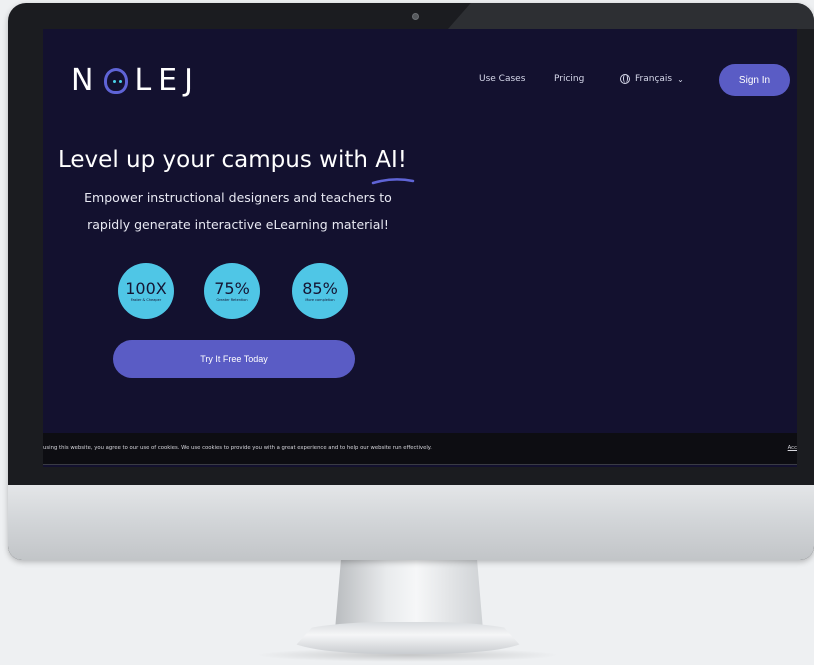 The width and height of the screenshot is (814, 665). Describe the element at coordinates (217, 160) in the screenshot. I see `headline-prefix: Level up your campus with` at that location.